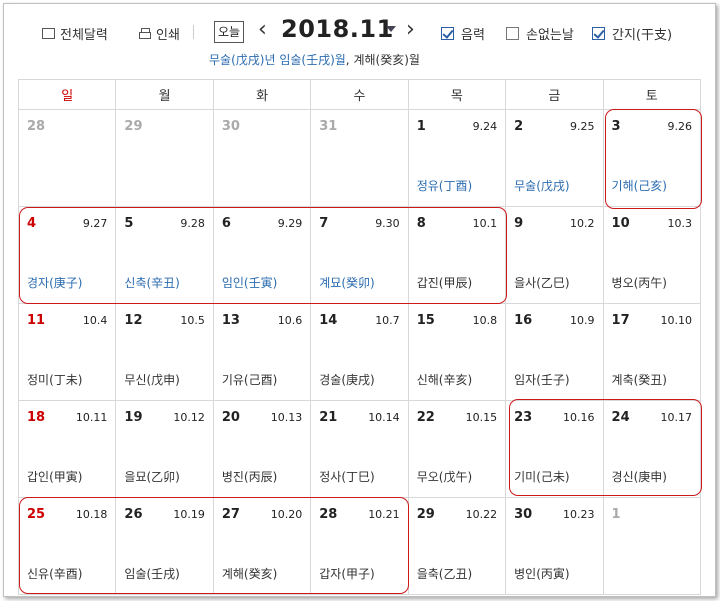 This screenshot has height=601, width=720. What do you see at coordinates (67, 158) in the screenshot?
I see `day-cell: 28` at bounding box center [67, 158].